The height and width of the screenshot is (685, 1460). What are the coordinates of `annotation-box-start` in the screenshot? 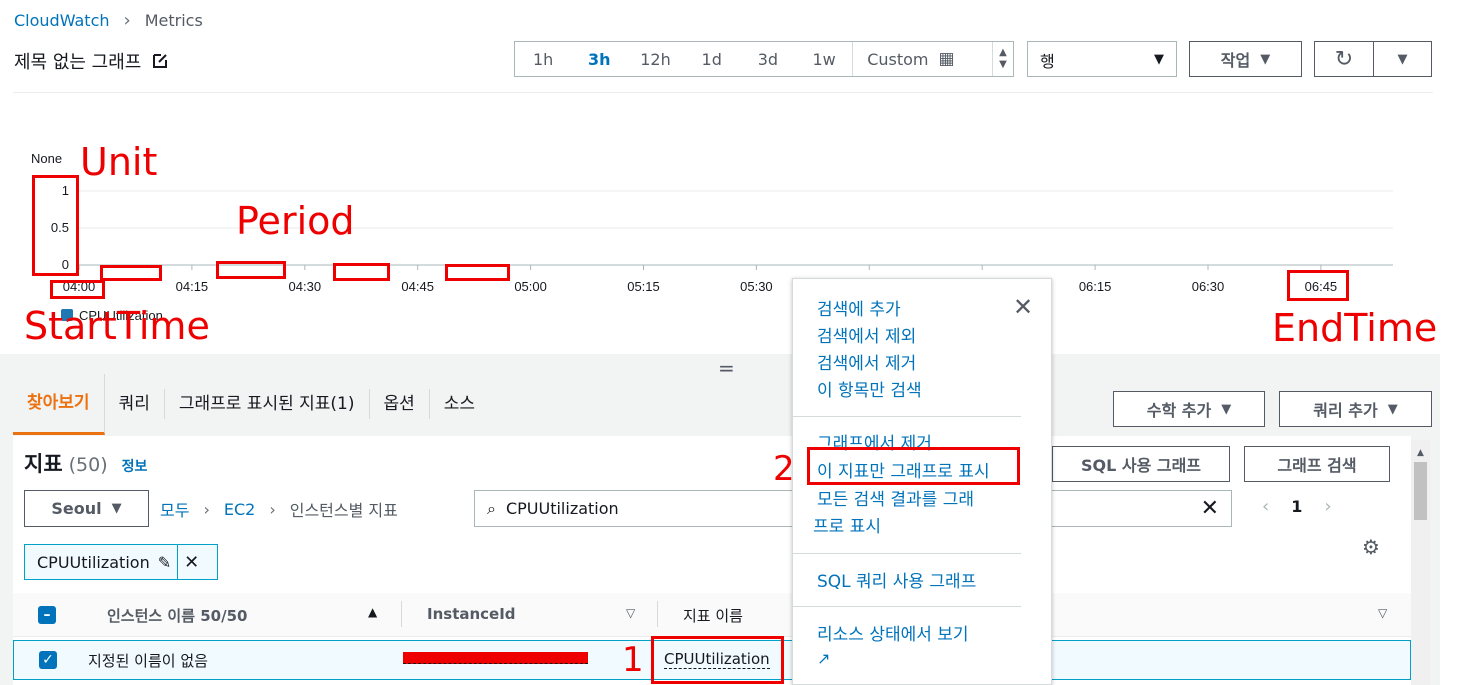 It's located at (77, 289).